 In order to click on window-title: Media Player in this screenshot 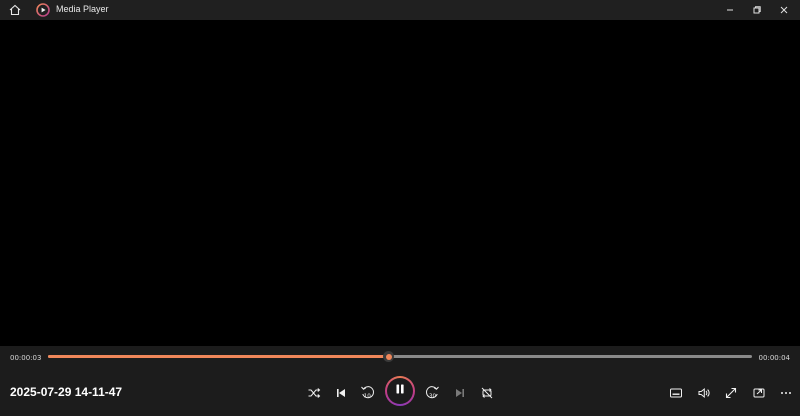, I will do `click(82, 9)`.